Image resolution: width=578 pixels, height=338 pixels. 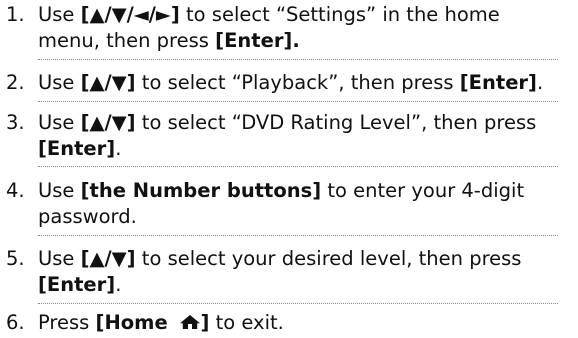 What do you see at coordinates (257, 40) in the screenshot?
I see `key-enter: [Enter].` at bounding box center [257, 40].